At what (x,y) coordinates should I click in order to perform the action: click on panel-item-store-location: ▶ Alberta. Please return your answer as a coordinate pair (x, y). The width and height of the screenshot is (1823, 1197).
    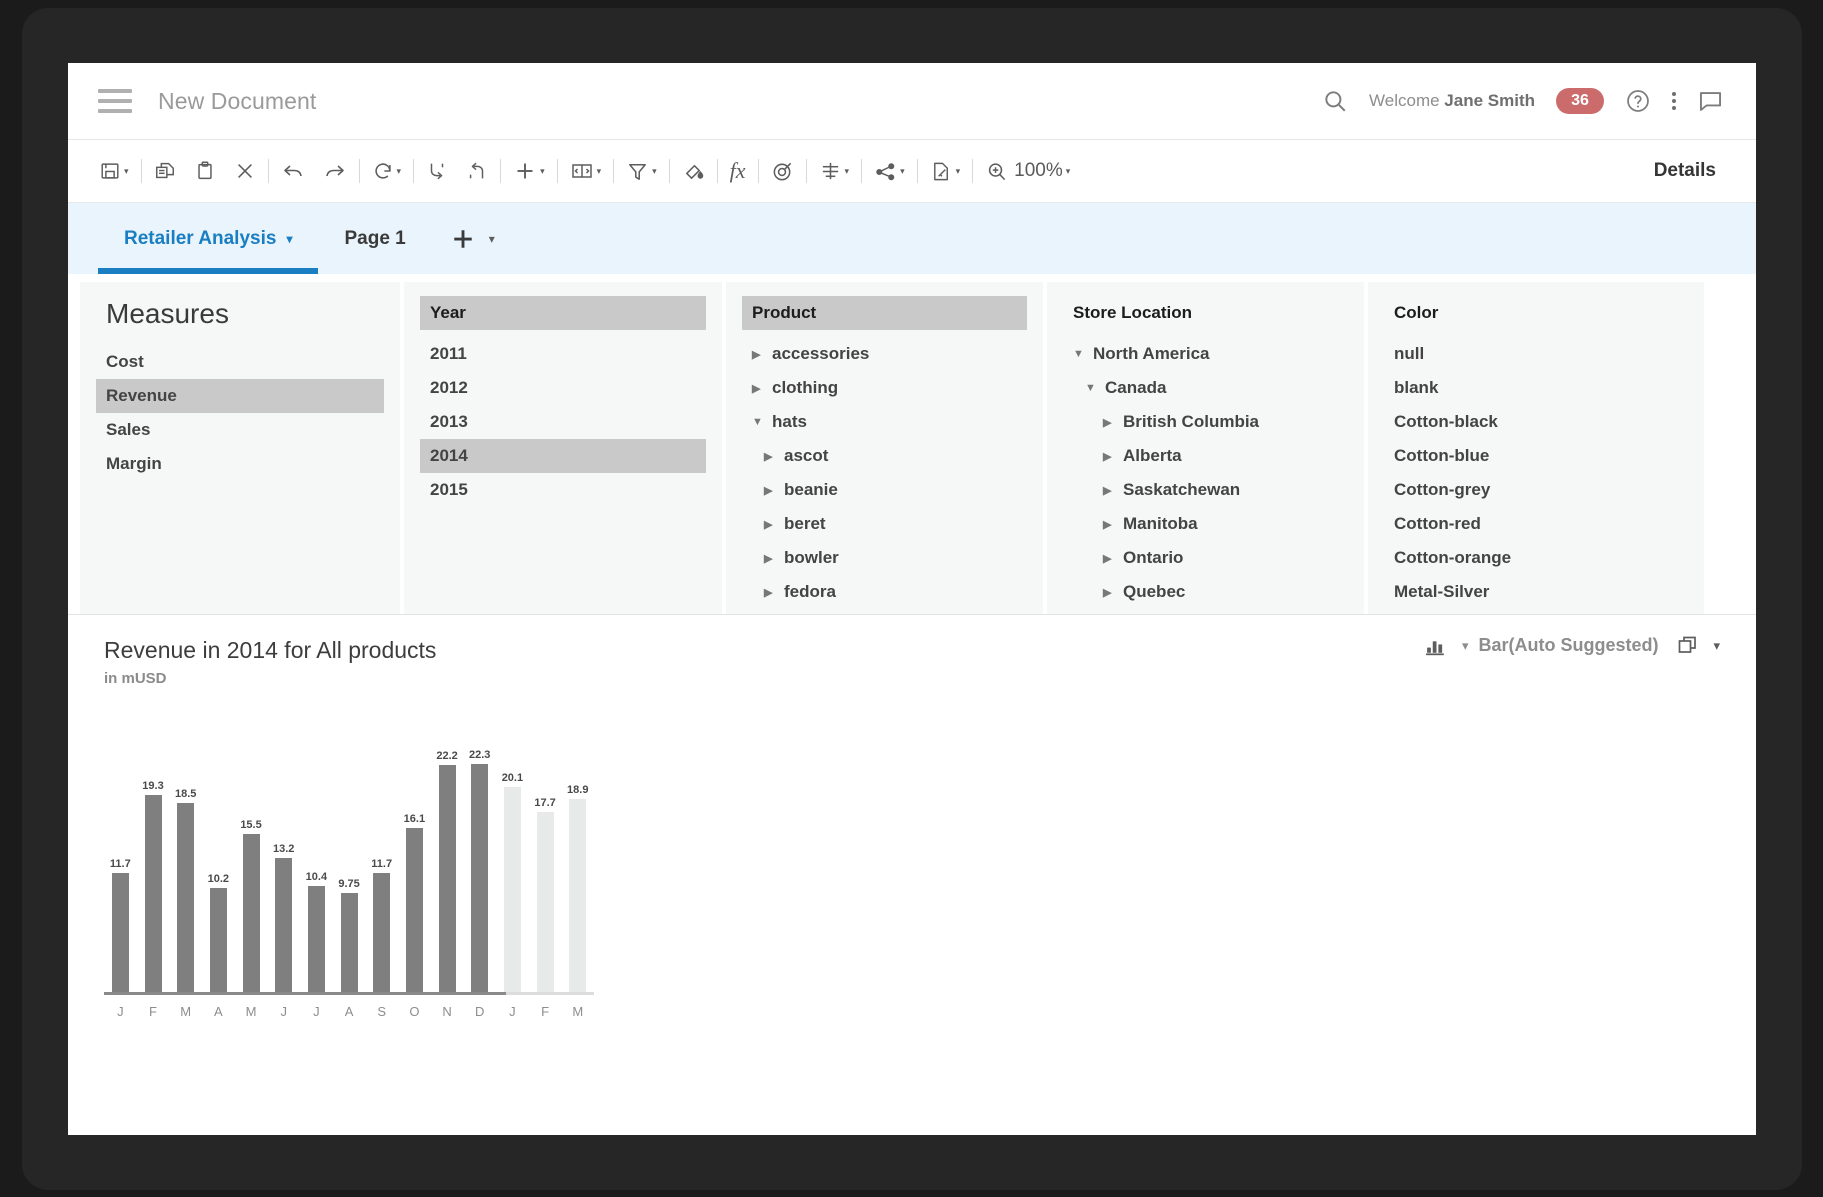
    Looking at the image, I should click on (1205, 456).